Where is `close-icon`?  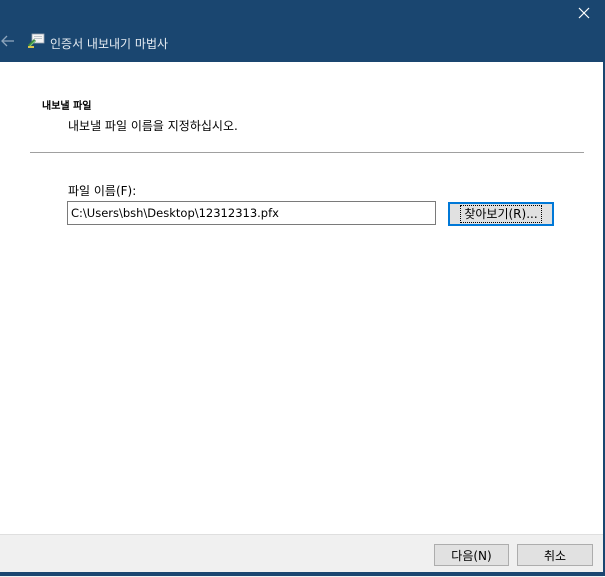
close-icon is located at coordinates (584, 13).